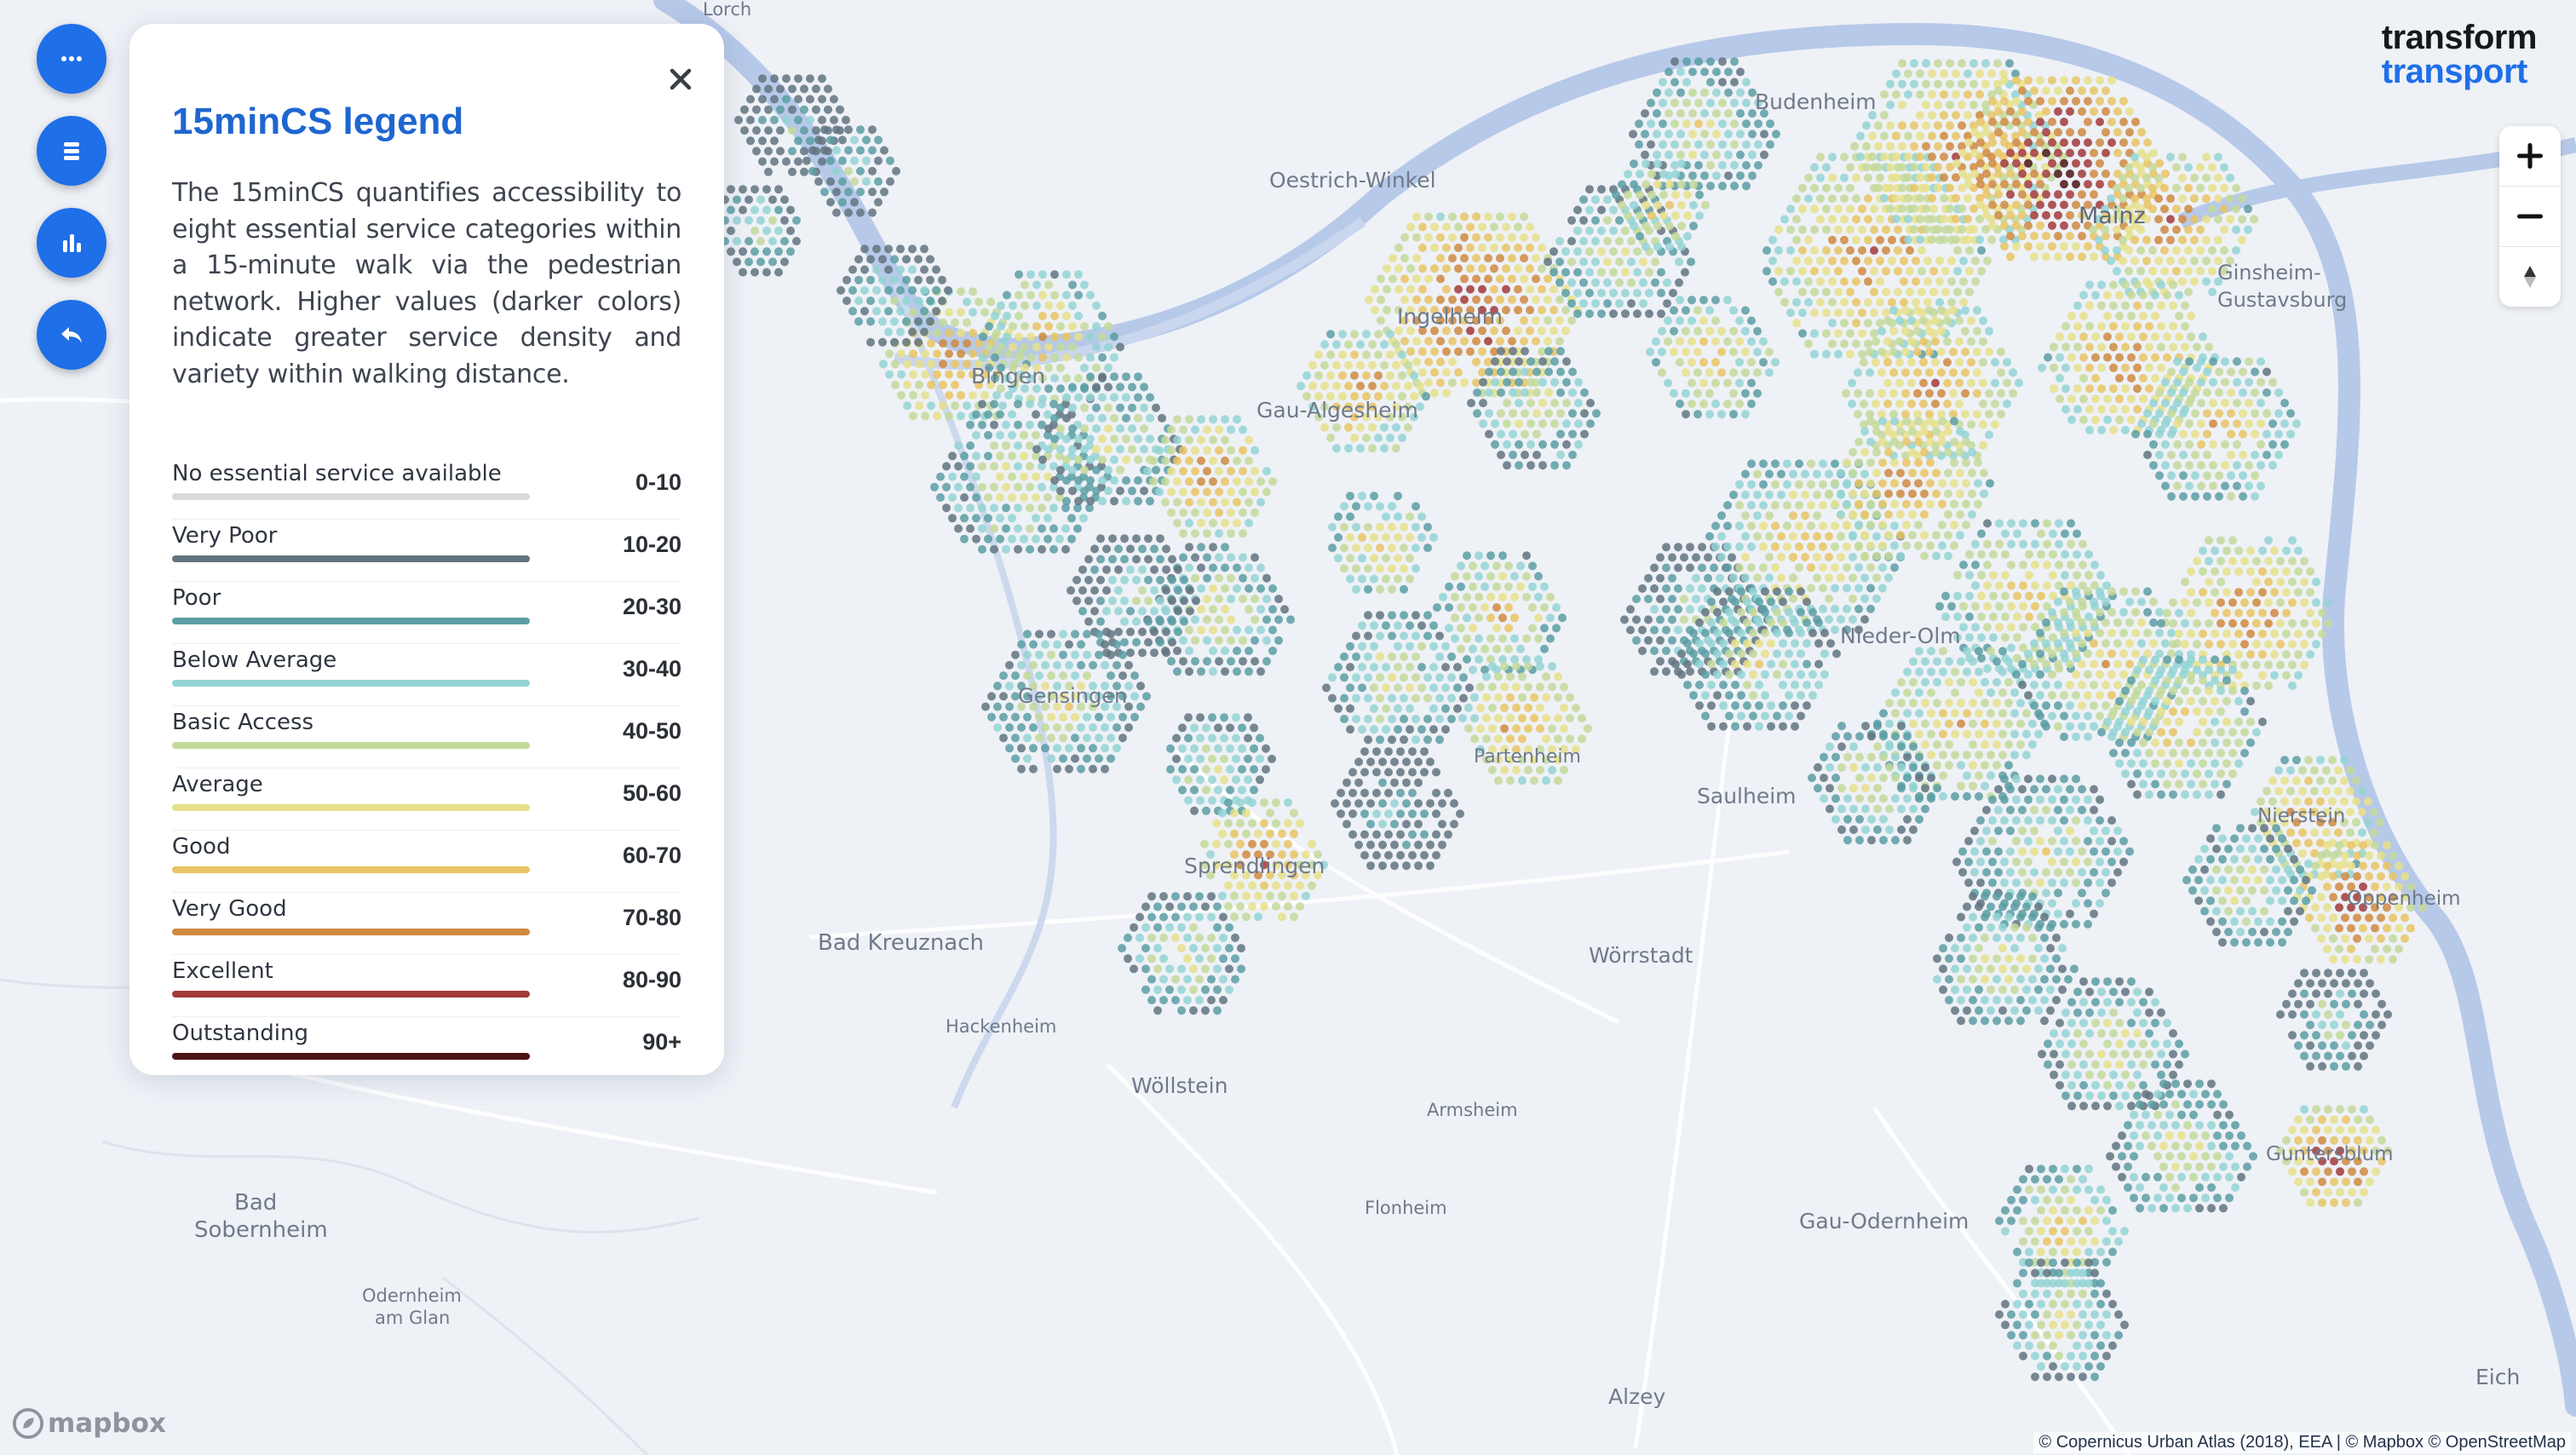  What do you see at coordinates (2498, 1377) in the screenshot?
I see `place-eich: Eich` at bounding box center [2498, 1377].